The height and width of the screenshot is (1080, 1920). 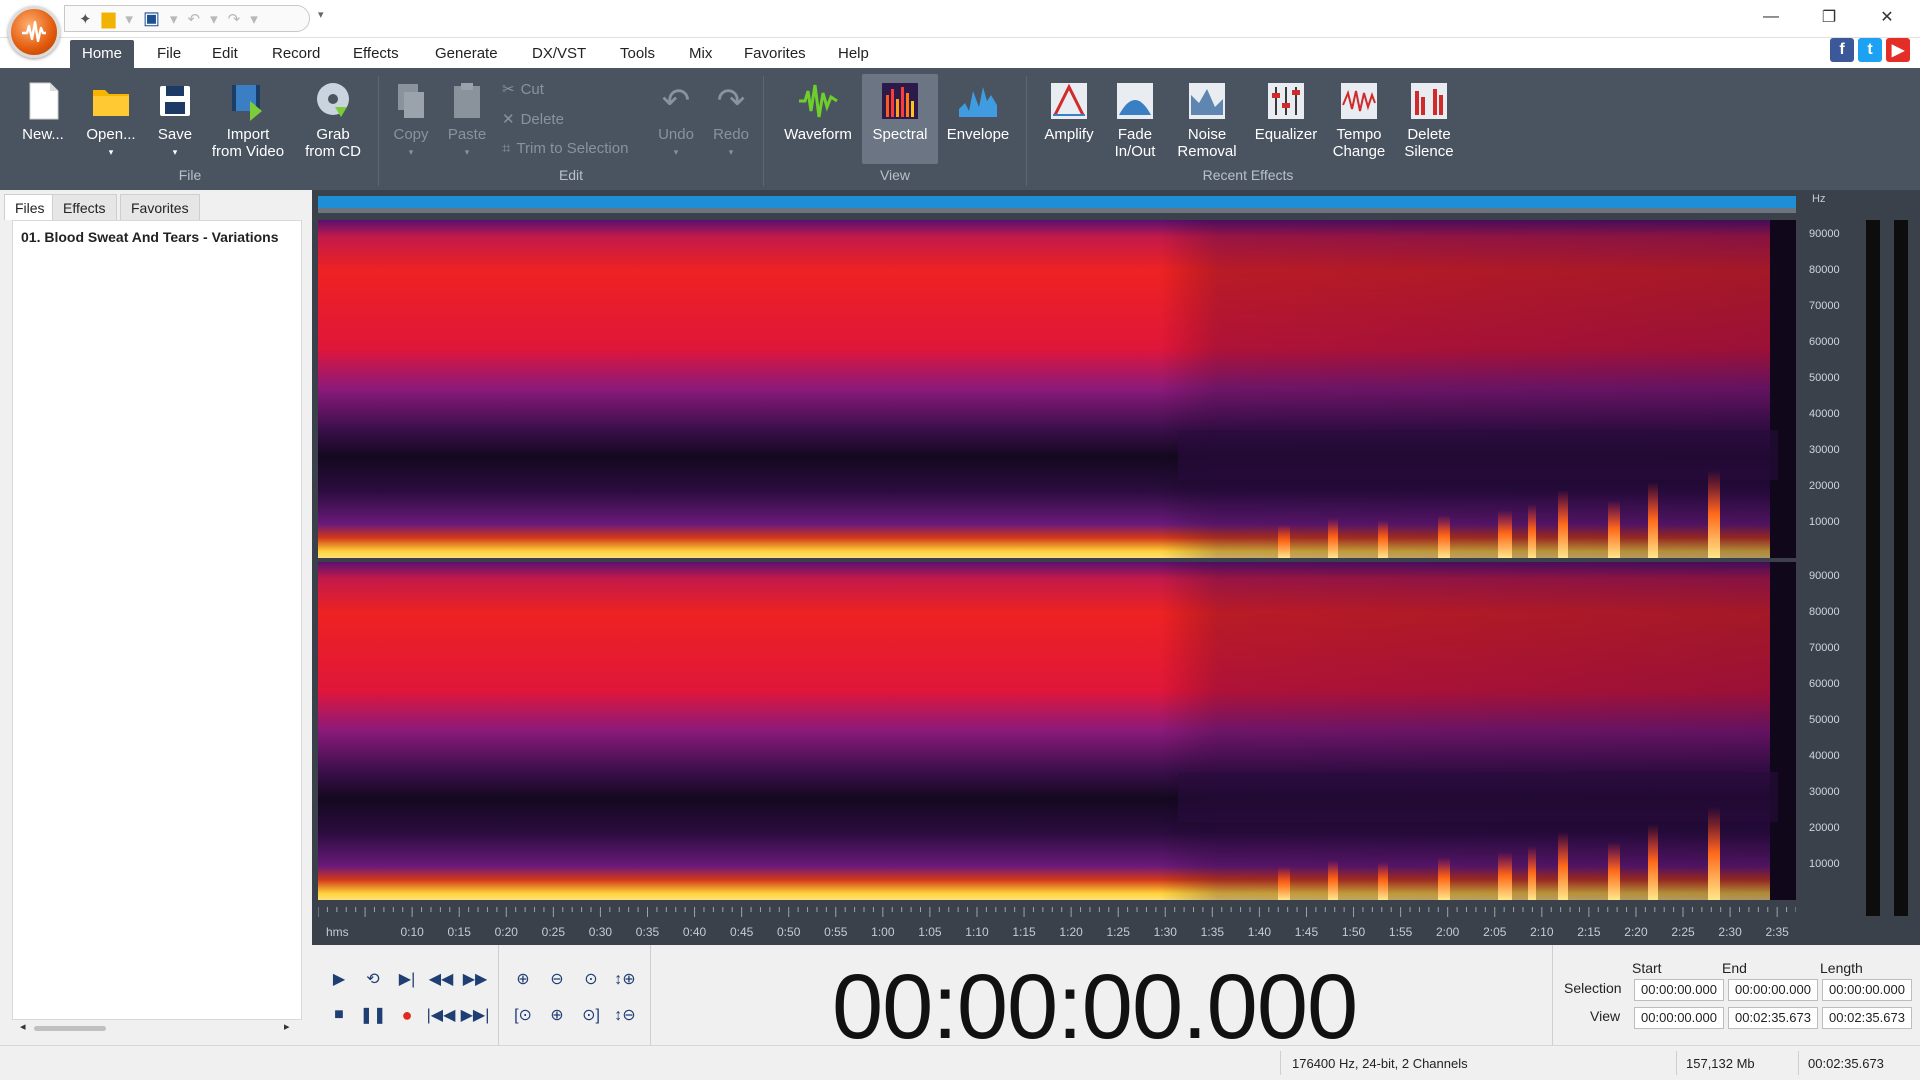 What do you see at coordinates (156, 1028) in the screenshot?
I see `horizontal-scrollbar: ◂ ▸` at bounding box center [156, 1028].